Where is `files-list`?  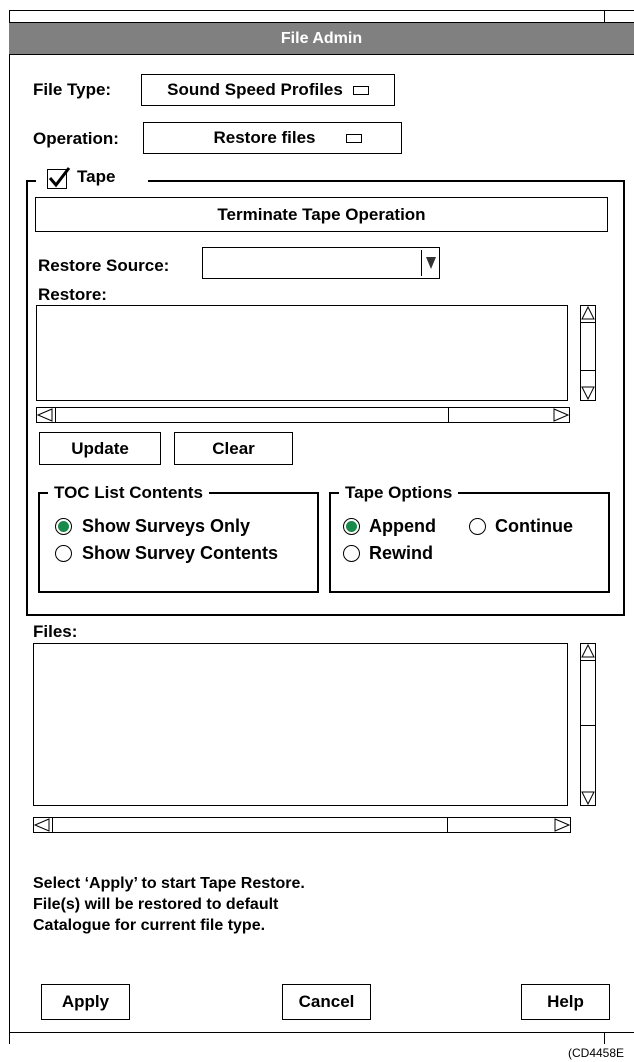 files-list is located at coordinates (300, 724).